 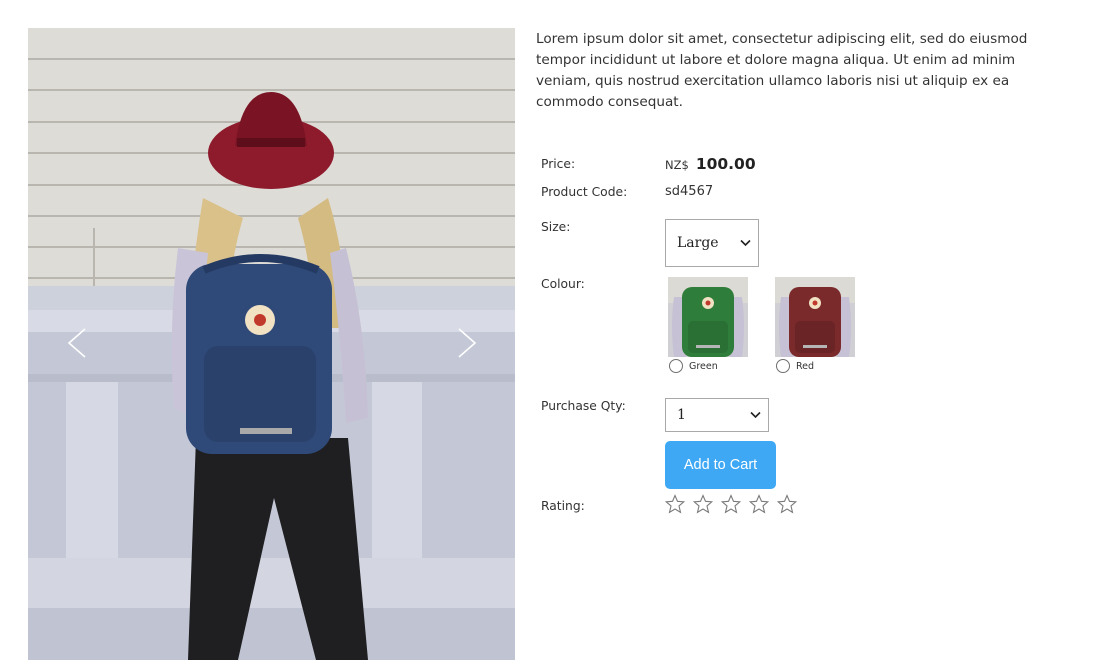 I want to click on red-backpack-thumbnail, so click(x=815, y=317).